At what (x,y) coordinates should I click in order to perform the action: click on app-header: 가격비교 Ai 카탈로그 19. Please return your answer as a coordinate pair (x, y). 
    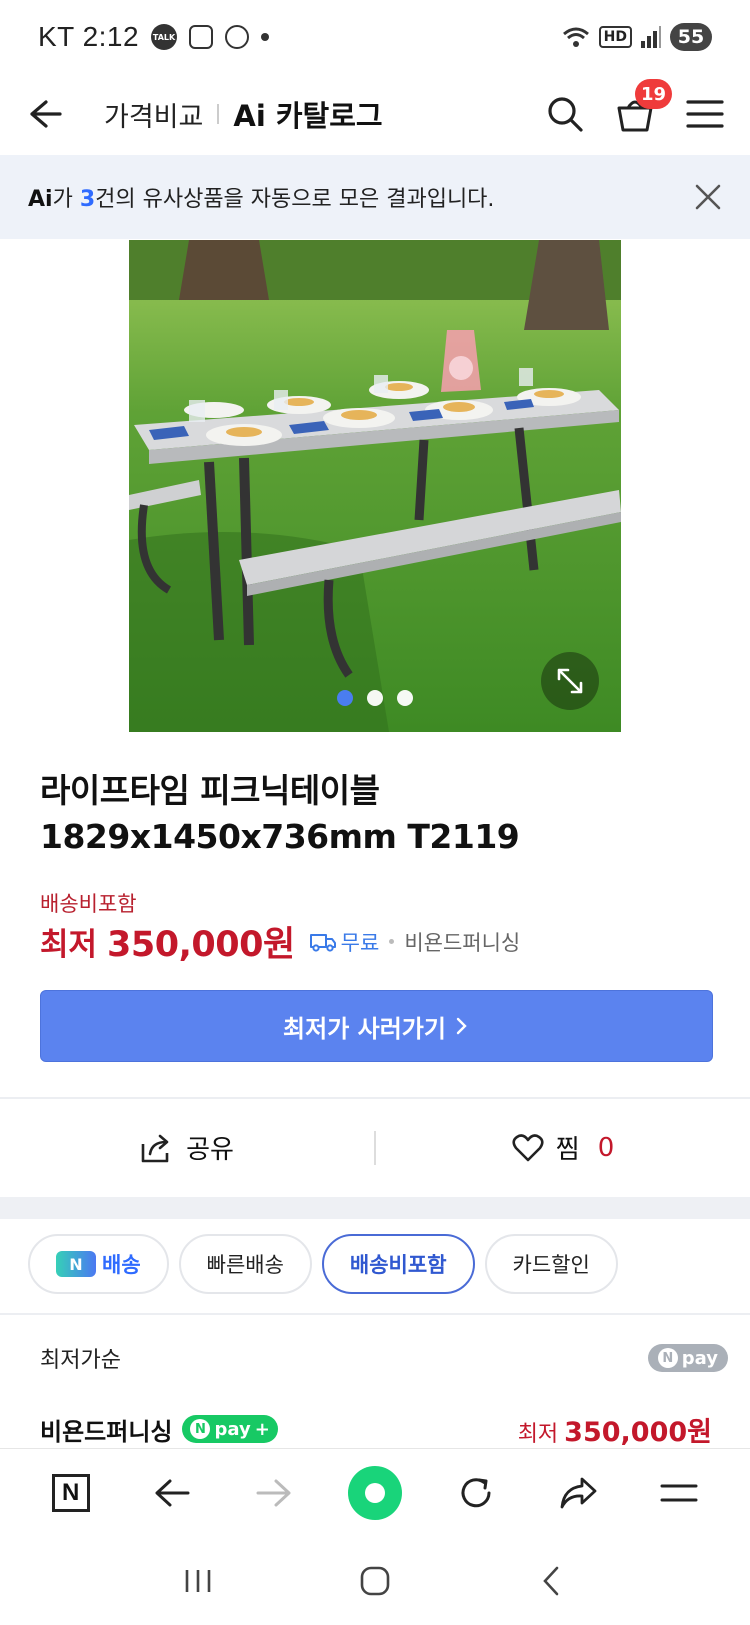
    Looking at the image, I should click on (375, 114).